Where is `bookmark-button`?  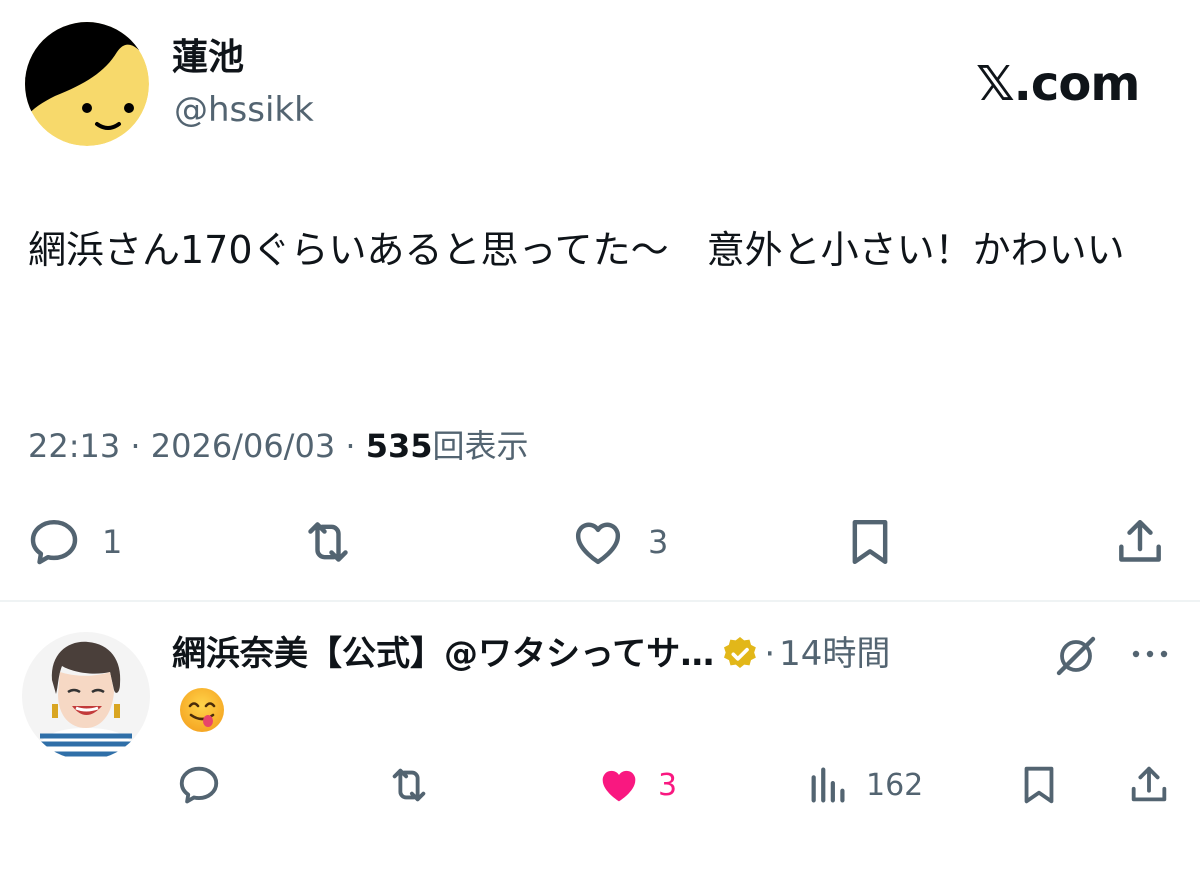 bookmark-button is located at coordinates (870, 542).